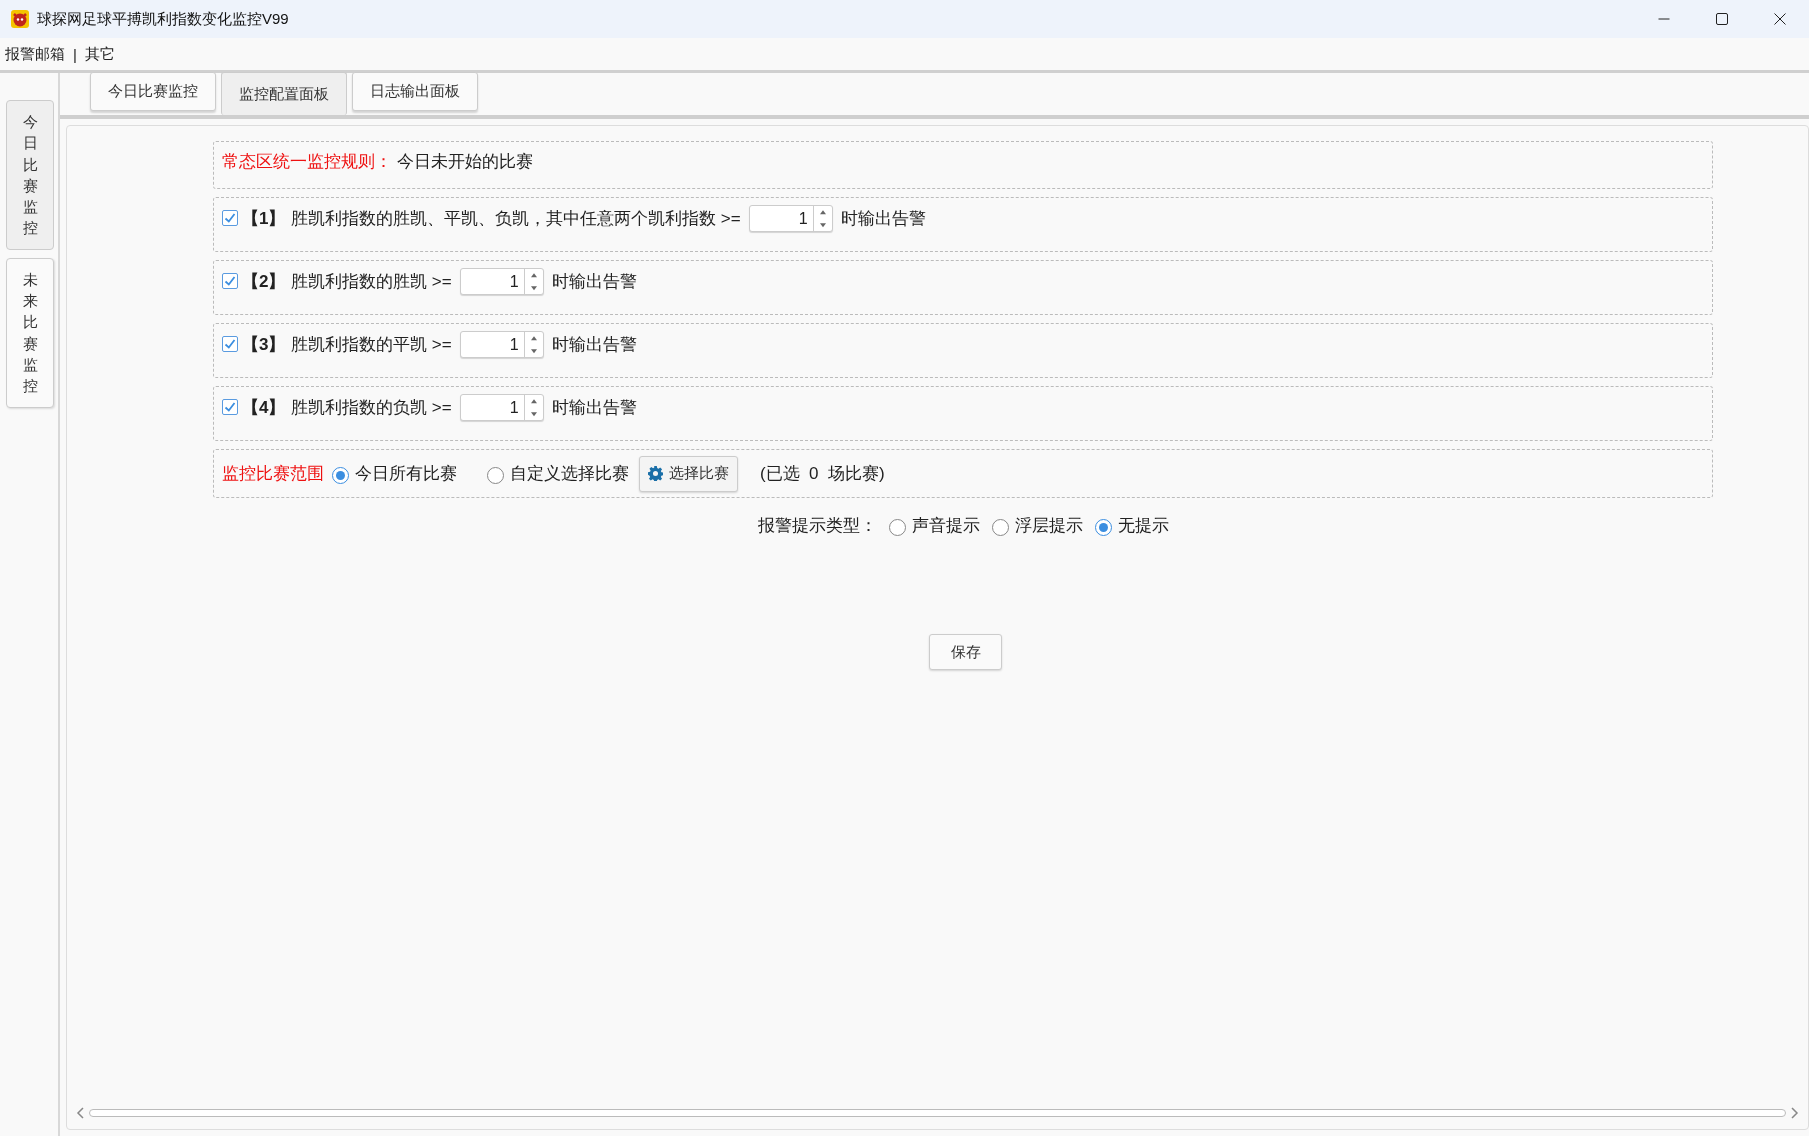 The width and height of the screenshot is (1809, 1136). What do you see at coordinates (307, 162) in the screenshot?
I see `rule-label: 常态区统一监控规则：` at bounding box center [307, 162].